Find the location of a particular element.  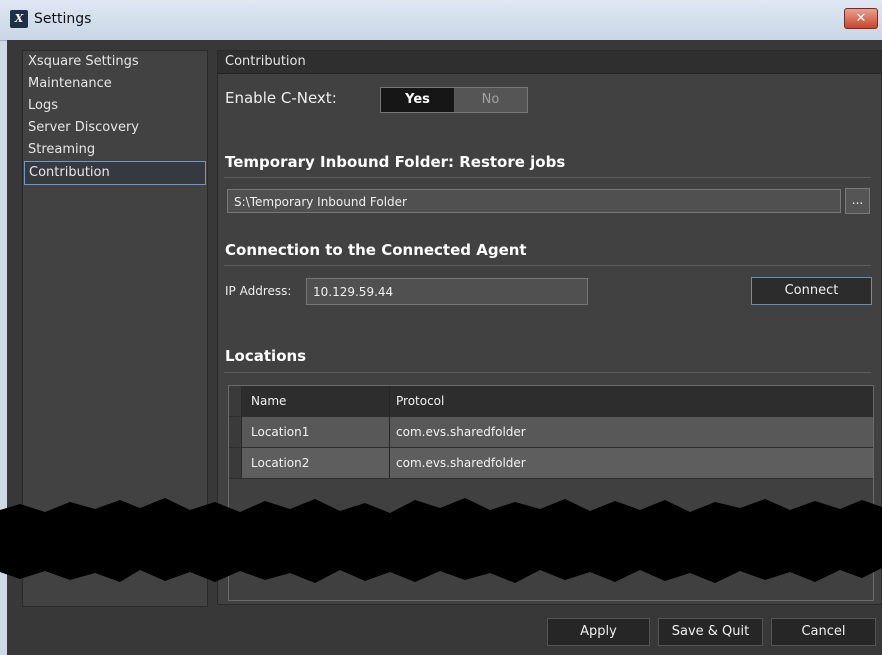

column-separator is located at coordinates (389, 432).